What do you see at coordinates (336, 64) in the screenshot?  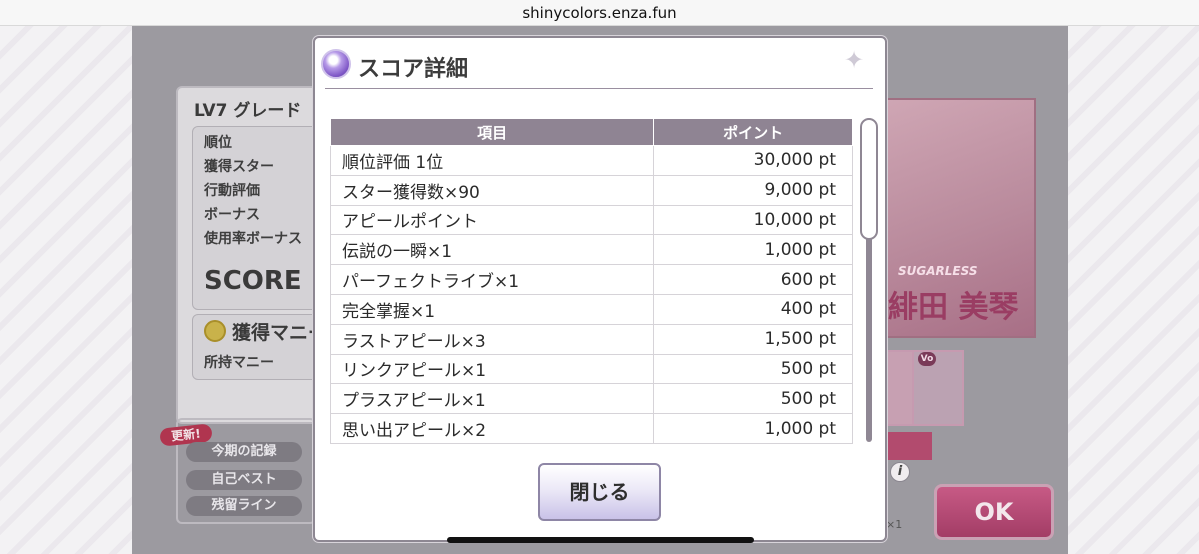 I see `crystal-orb-icon` at bounding box center [336, 64].